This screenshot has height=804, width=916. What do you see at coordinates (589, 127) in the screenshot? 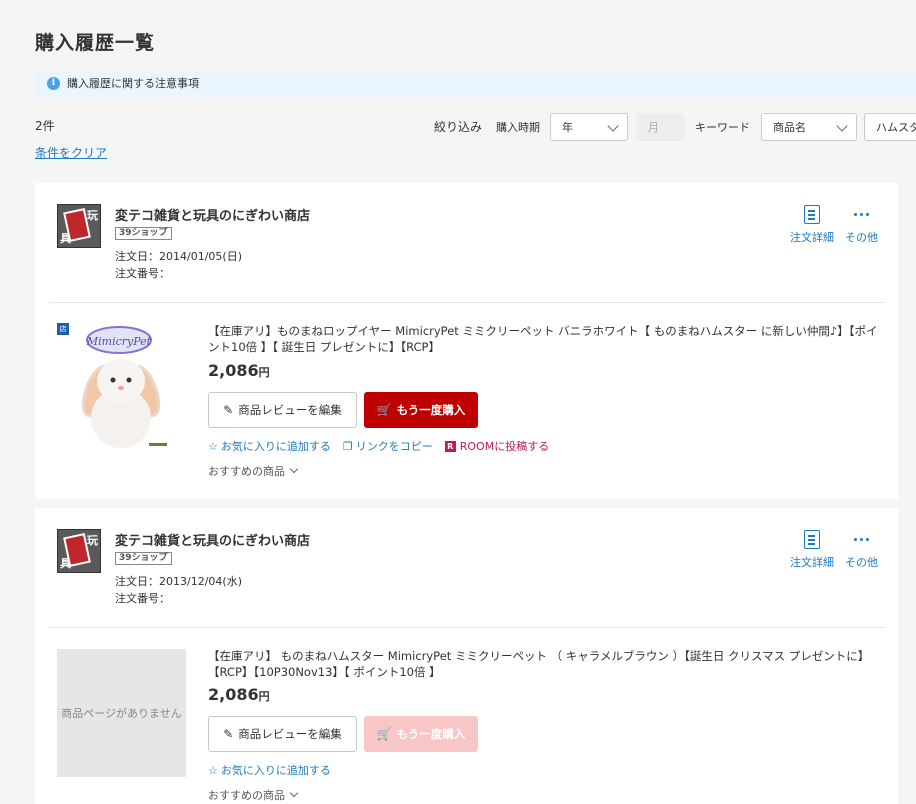
I see `year-select: 年` at bounding box center [589, 127].